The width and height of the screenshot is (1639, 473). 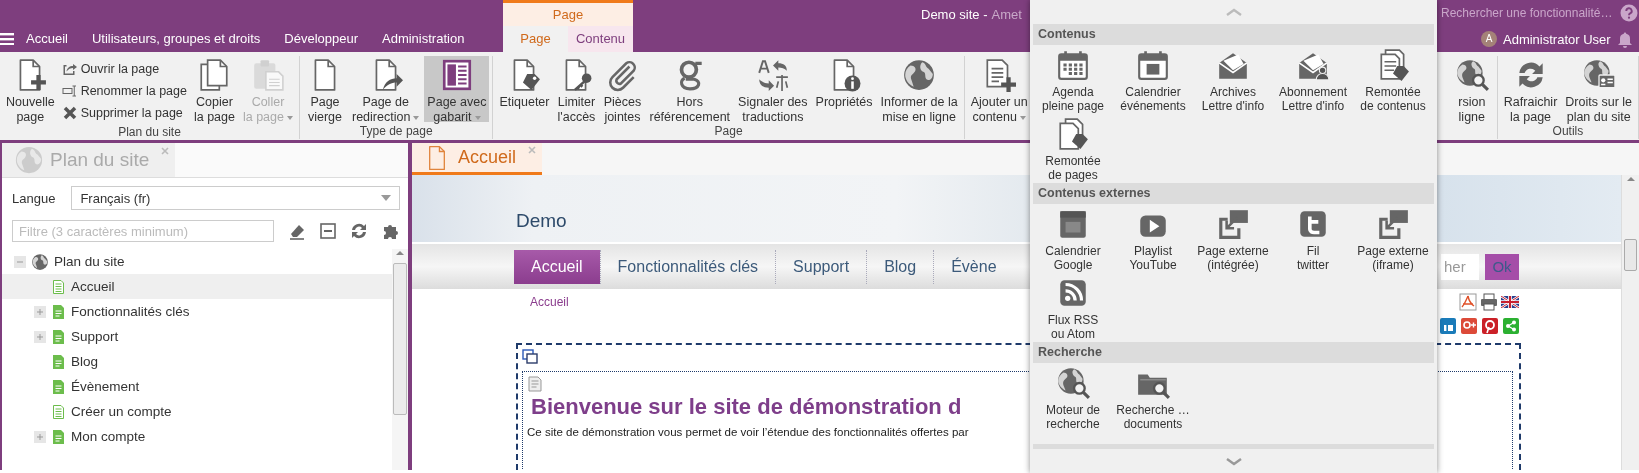 I want to click on refresh-icon, so click(x=359, y=231).